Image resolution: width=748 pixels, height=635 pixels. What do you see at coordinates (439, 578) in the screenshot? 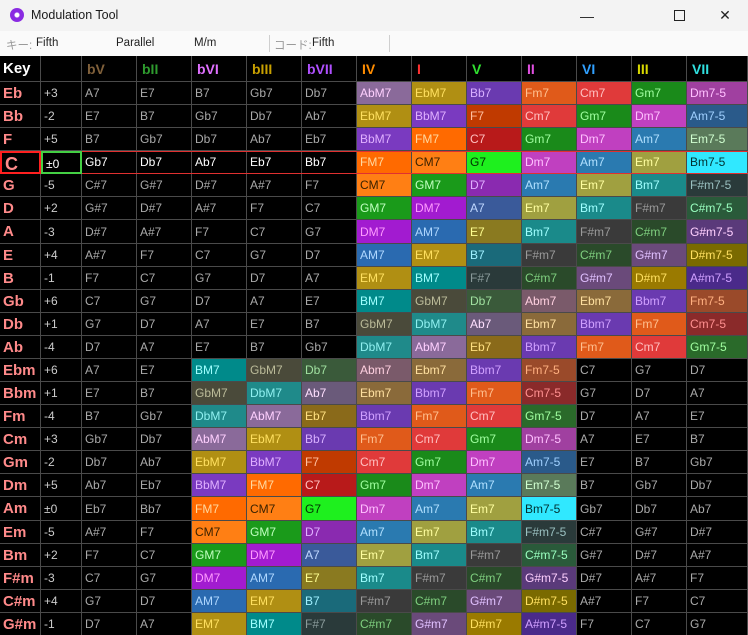
I see `chord-cell: F#m7` at bounding box center [439, 578].